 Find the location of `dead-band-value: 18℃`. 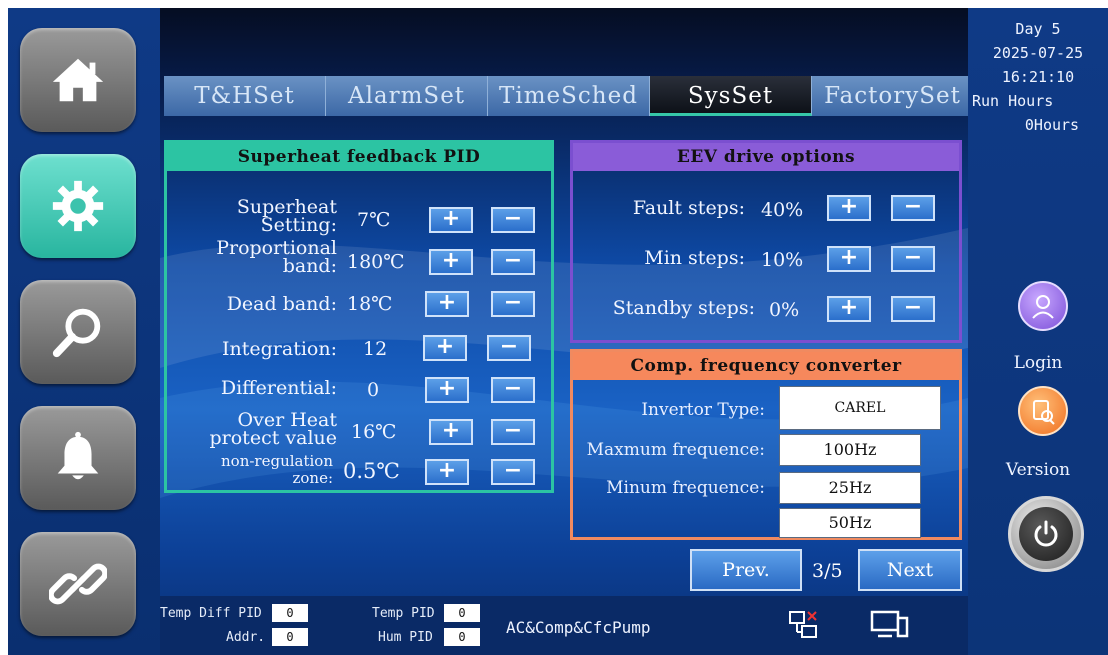

dead-band-value: 18℃ is located at coordinates (369, 304).